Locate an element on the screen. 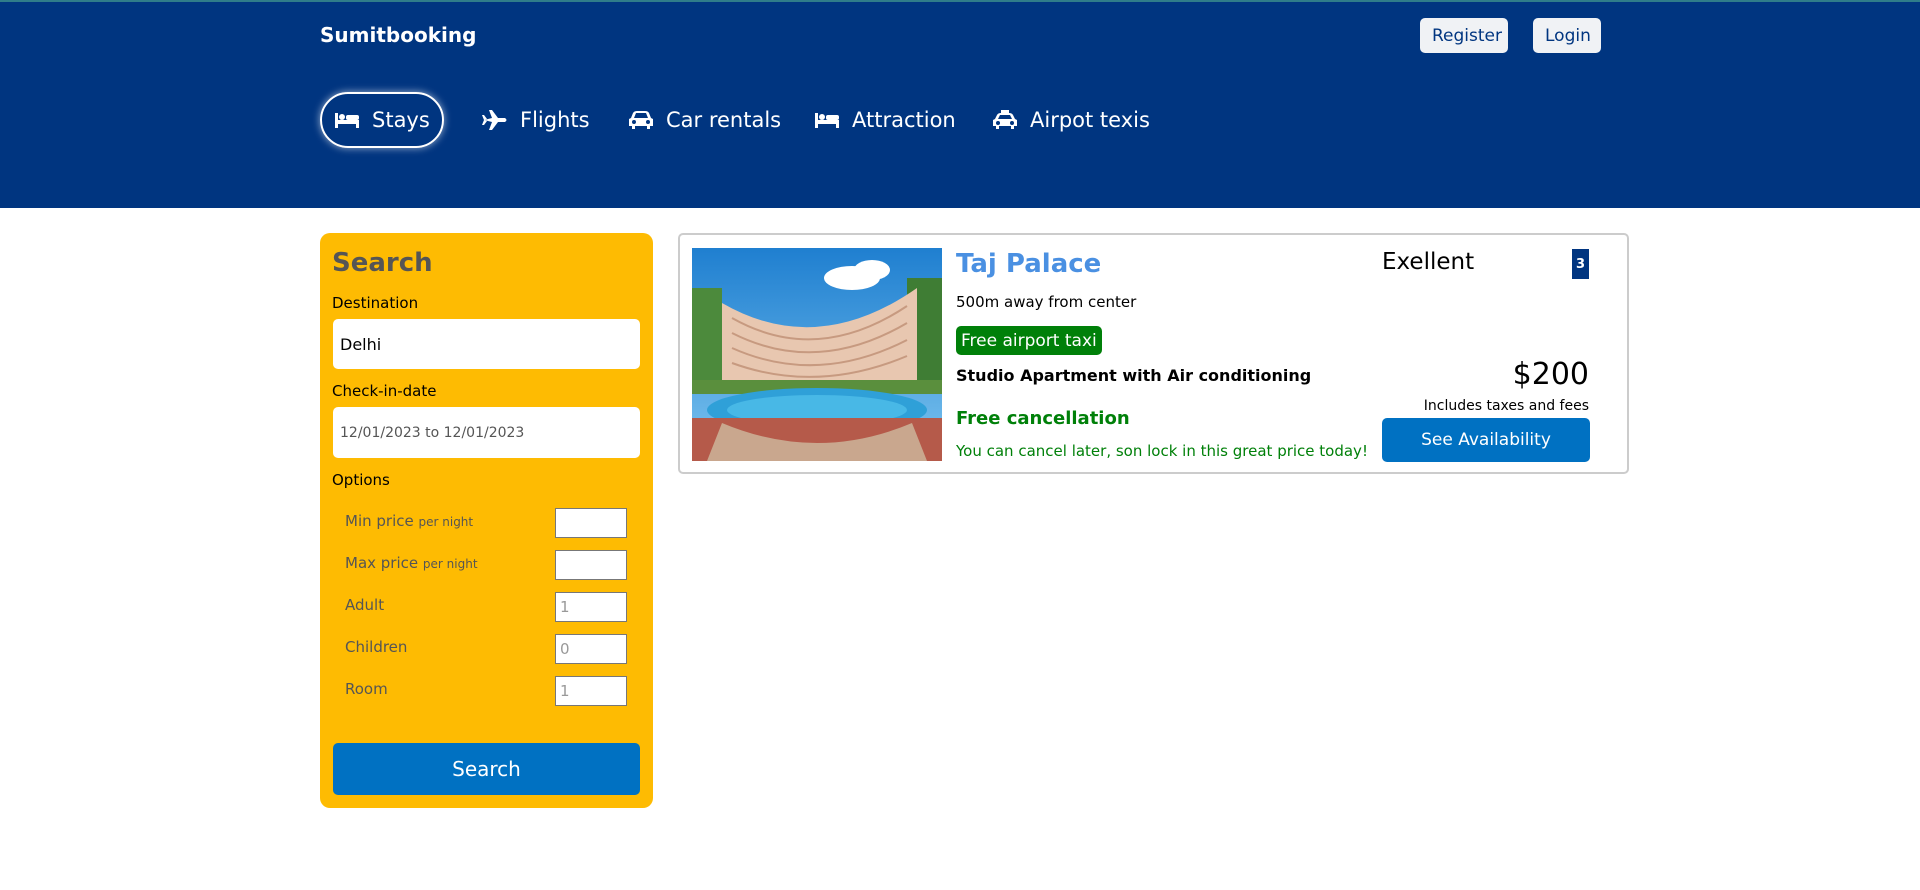 This screenshot has width=1920, height=890. rating-text: Exellent is located at coordinates (1428, 262).